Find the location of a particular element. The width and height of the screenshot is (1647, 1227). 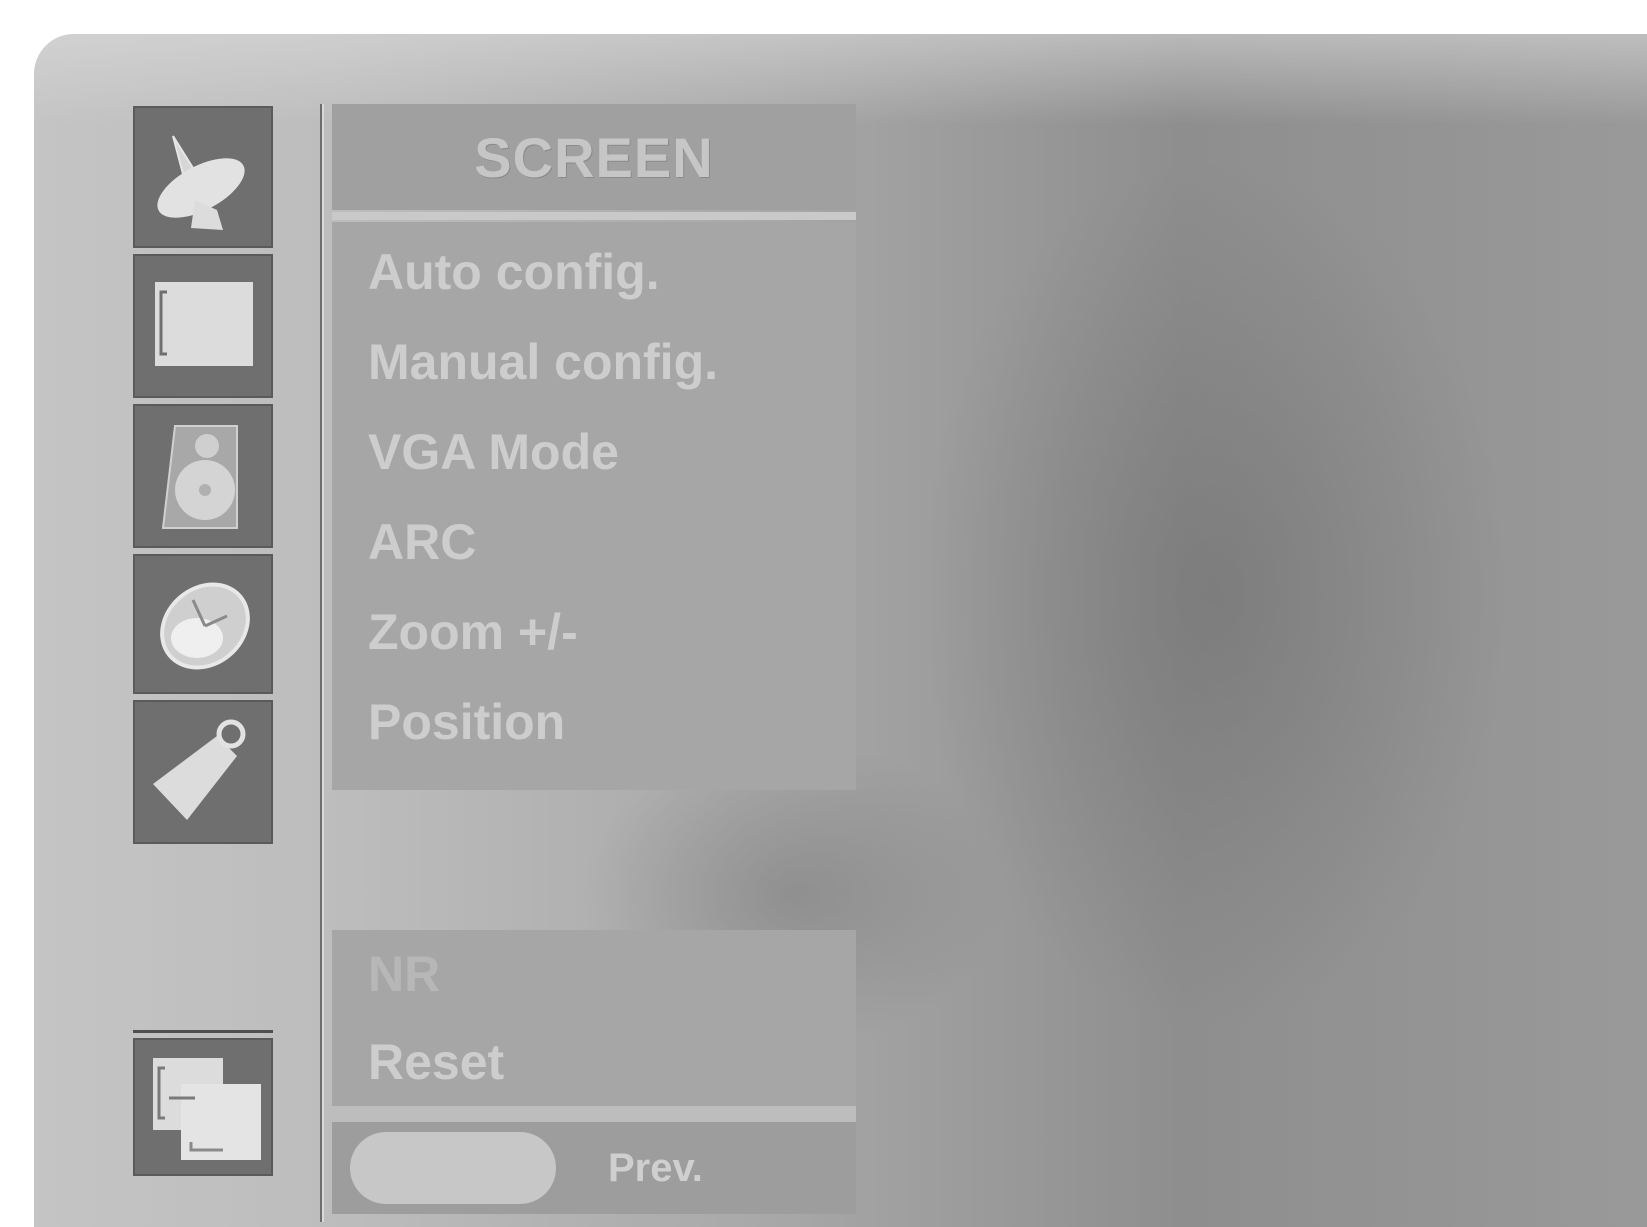

menu-item-manual-config: Manual config. is located at coordinates (612, 362).